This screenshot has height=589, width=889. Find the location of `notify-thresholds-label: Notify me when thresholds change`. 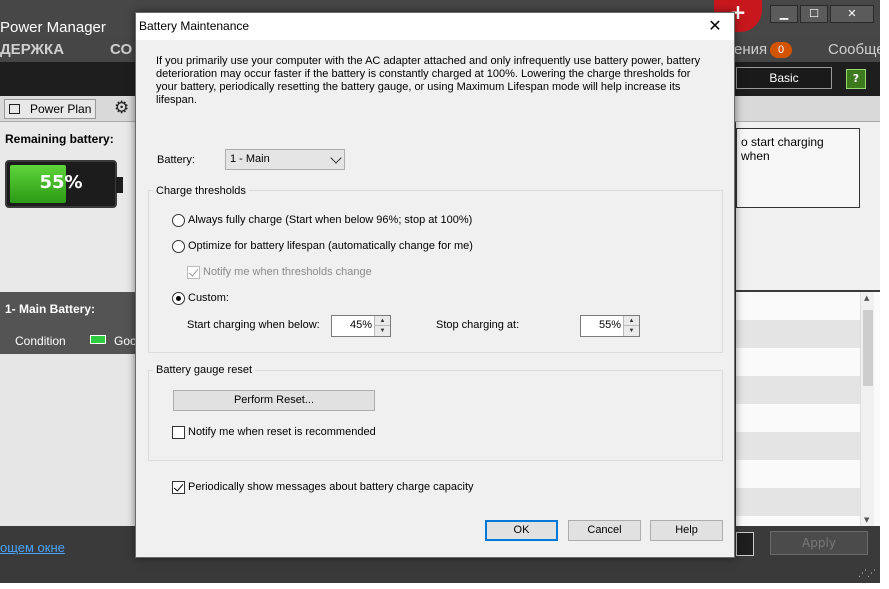

notify-thresholds-label: Notify me when thresholds change is located at coordinates (287, 272).